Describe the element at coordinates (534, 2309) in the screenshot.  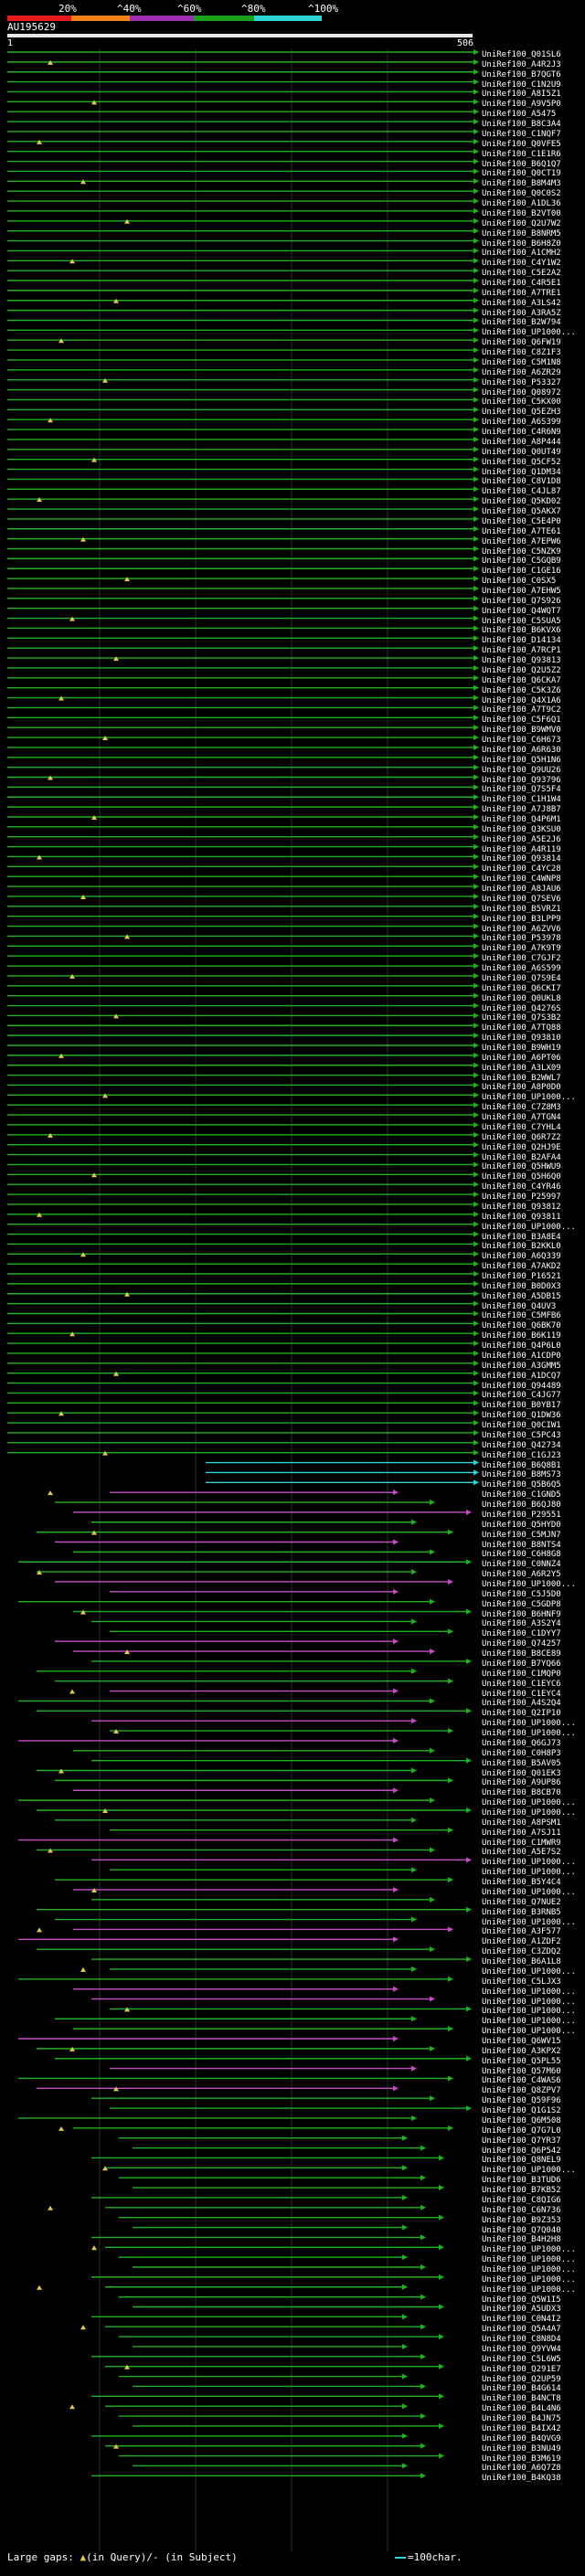
I see `hit-label: UniRef100_A5UDX3` at that location.